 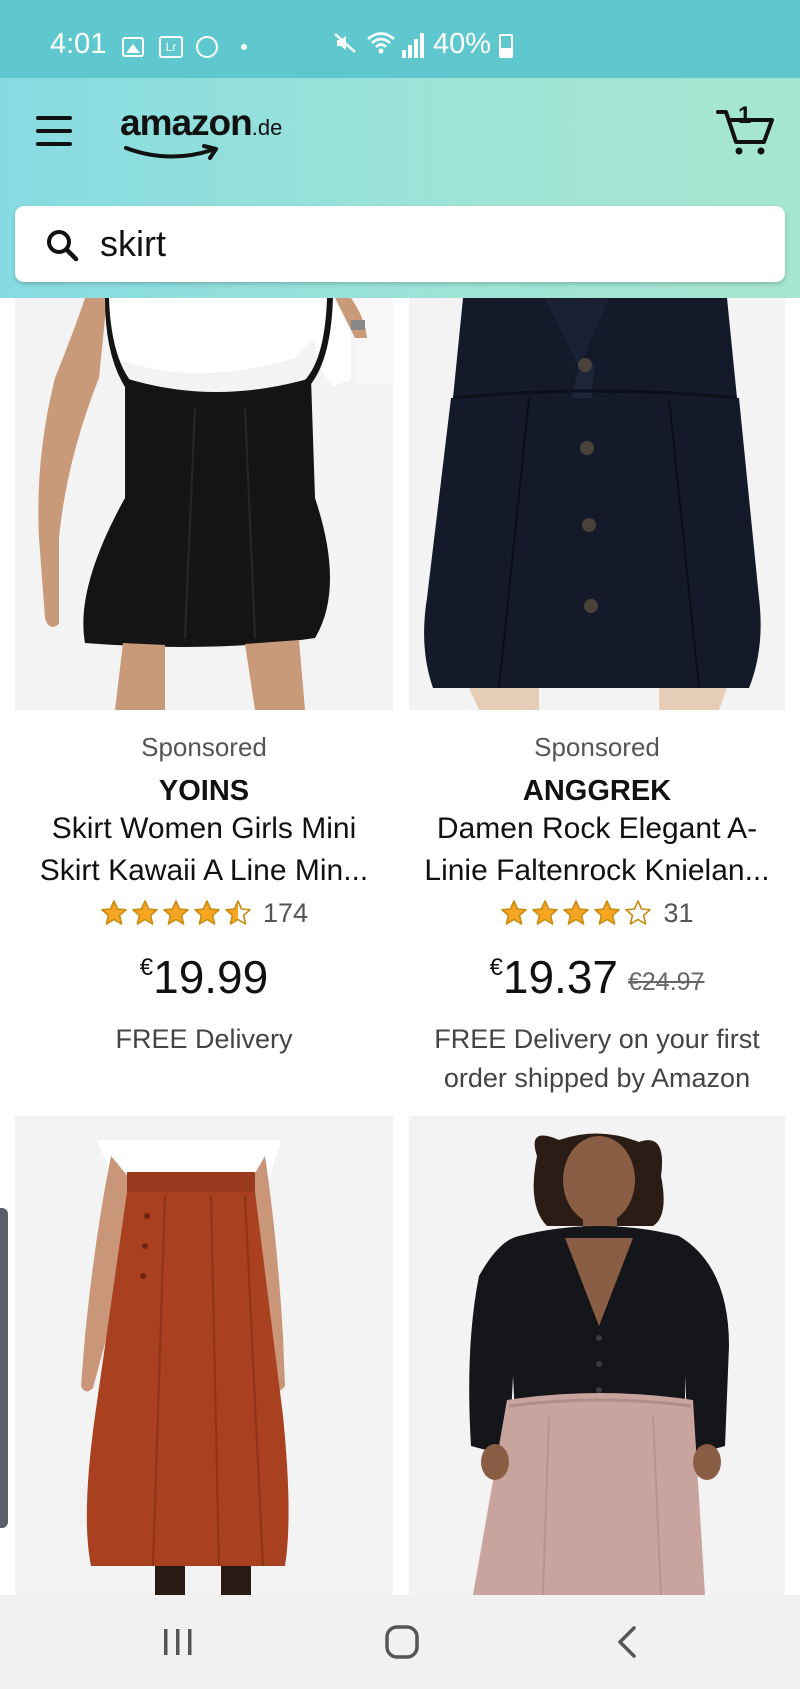 I want to click on globe-icon, so click(x=207, y=47).